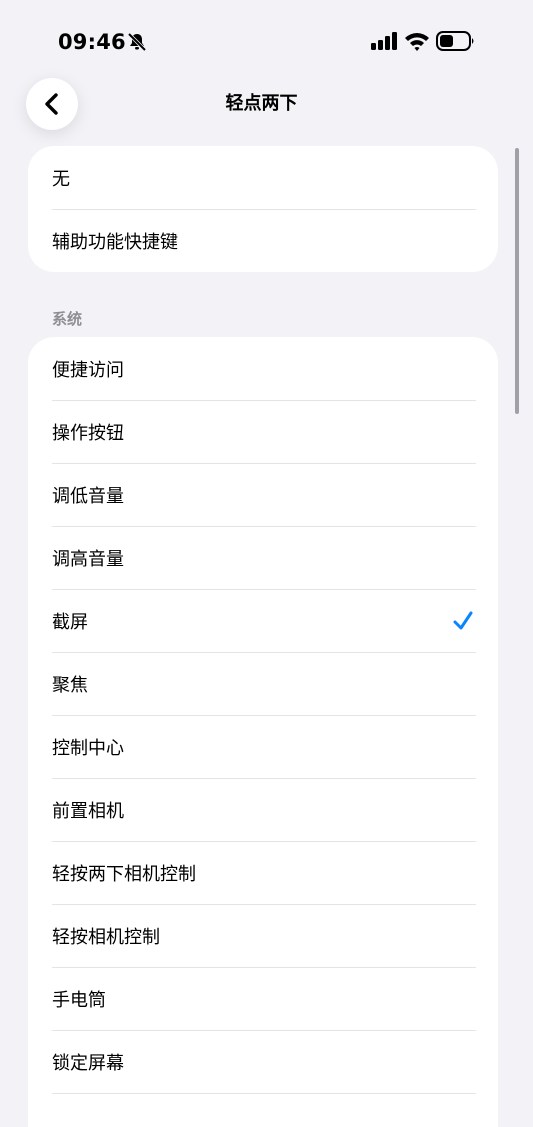  I want to click on option-label: 调低音量, so click(88, 496).